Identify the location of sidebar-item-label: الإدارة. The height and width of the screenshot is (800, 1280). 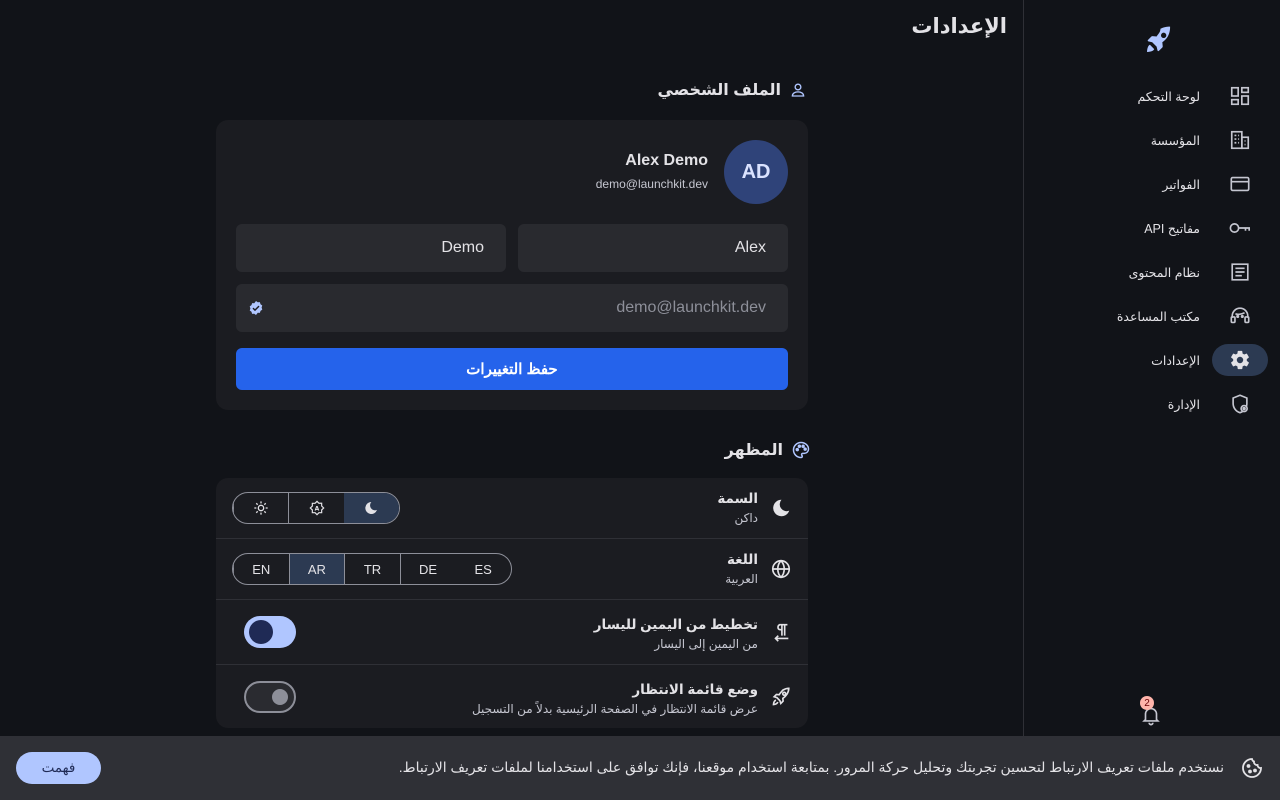
(1183, 404).